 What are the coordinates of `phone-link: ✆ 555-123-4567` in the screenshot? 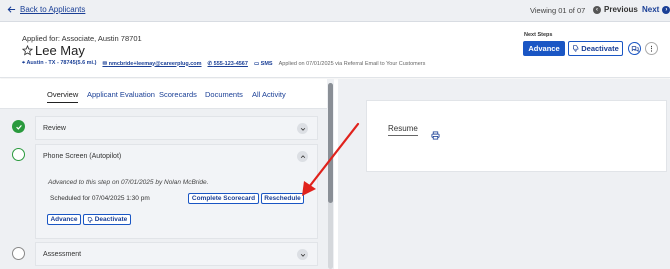 It's located at (228, 64).